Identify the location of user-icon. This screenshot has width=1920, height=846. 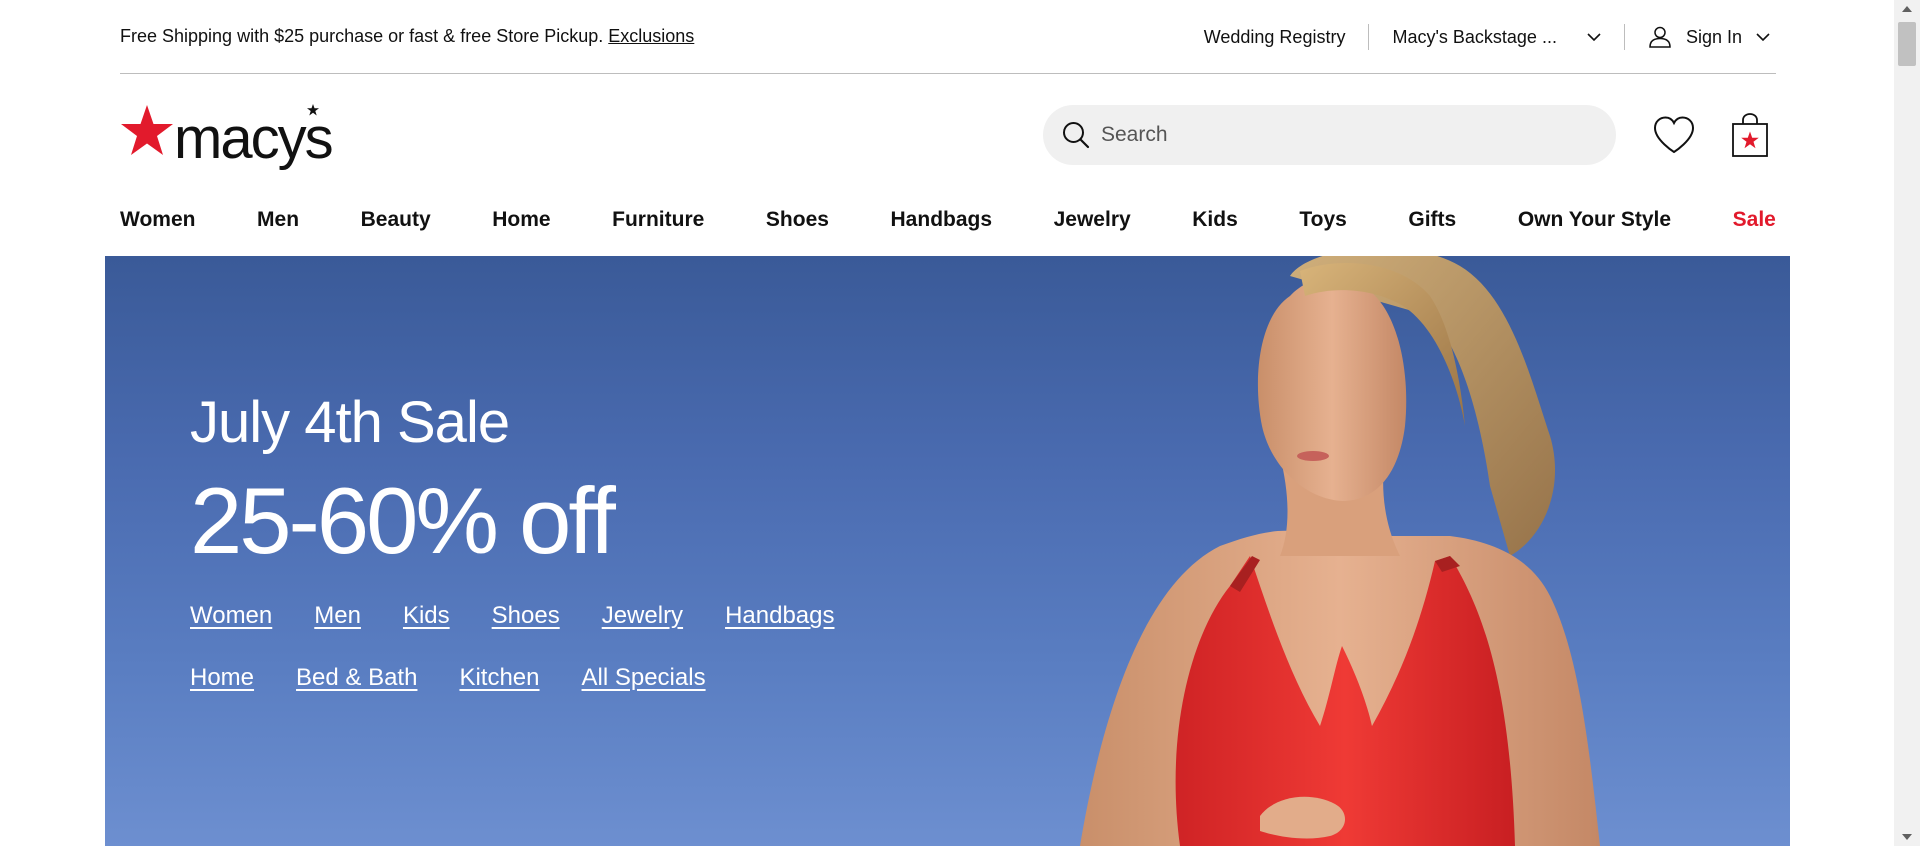
(1660, 37).